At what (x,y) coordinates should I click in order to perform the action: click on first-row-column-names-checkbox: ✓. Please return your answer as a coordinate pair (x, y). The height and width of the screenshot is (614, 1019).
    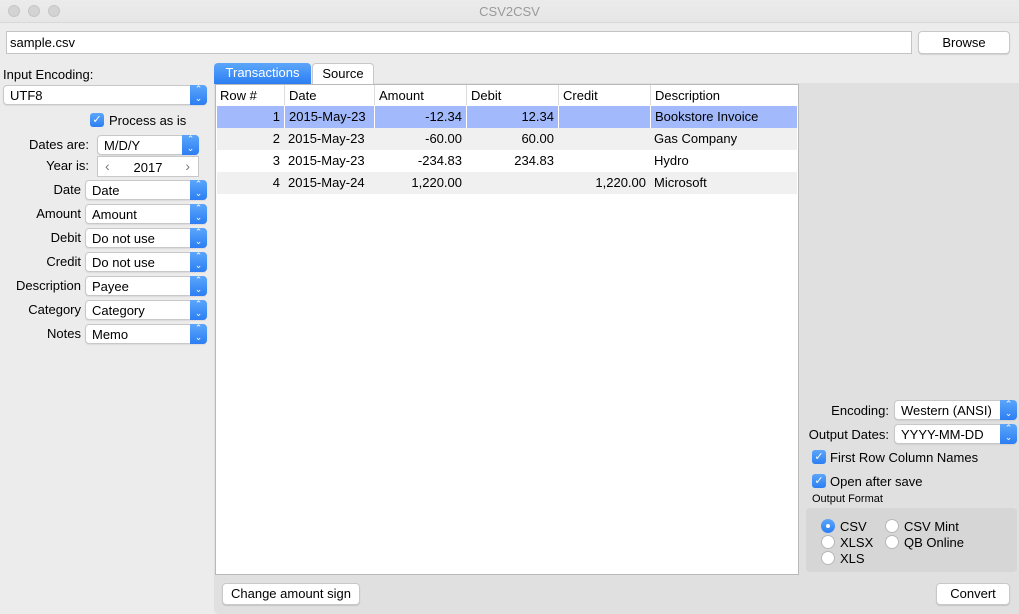
    Looking at the image, I should click on (819, 457).